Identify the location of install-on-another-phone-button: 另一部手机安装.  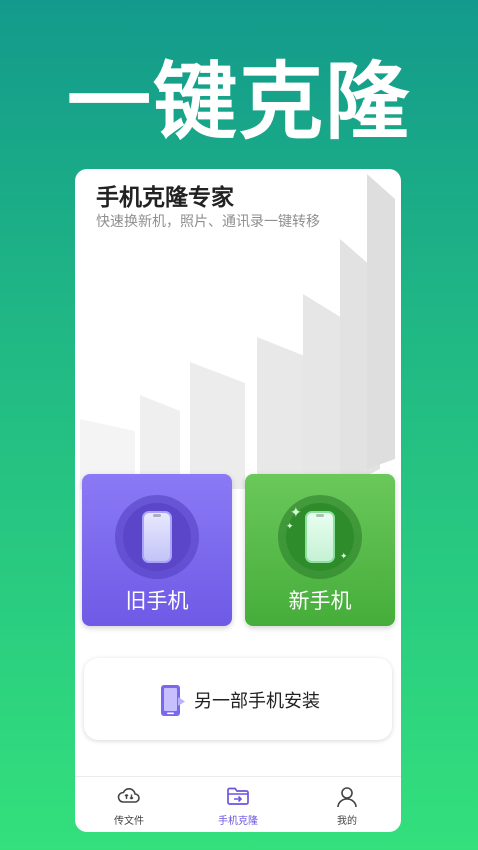
(238, 699).